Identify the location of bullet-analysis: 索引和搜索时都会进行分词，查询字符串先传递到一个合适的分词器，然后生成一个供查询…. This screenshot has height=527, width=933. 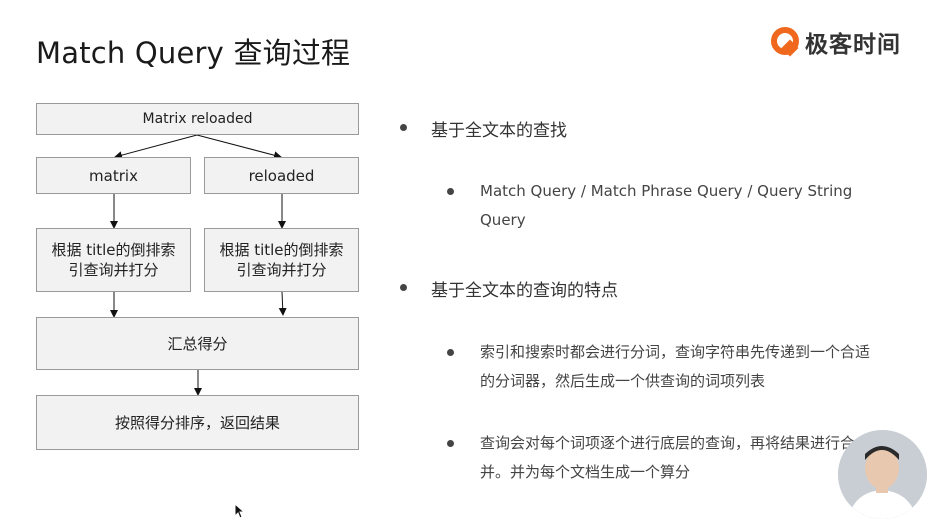
(662, 367).